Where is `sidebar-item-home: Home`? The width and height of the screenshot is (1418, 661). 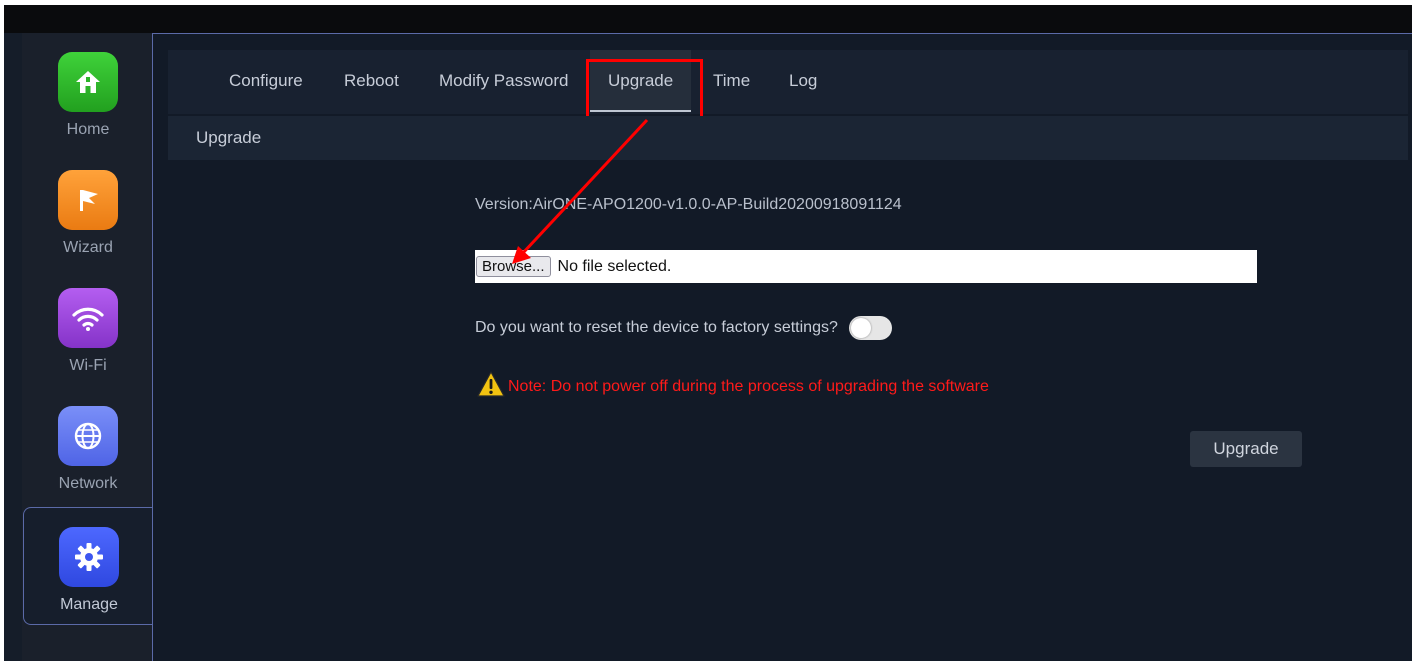 sidebar-item-home: Home is located at coordinates (88, 92).